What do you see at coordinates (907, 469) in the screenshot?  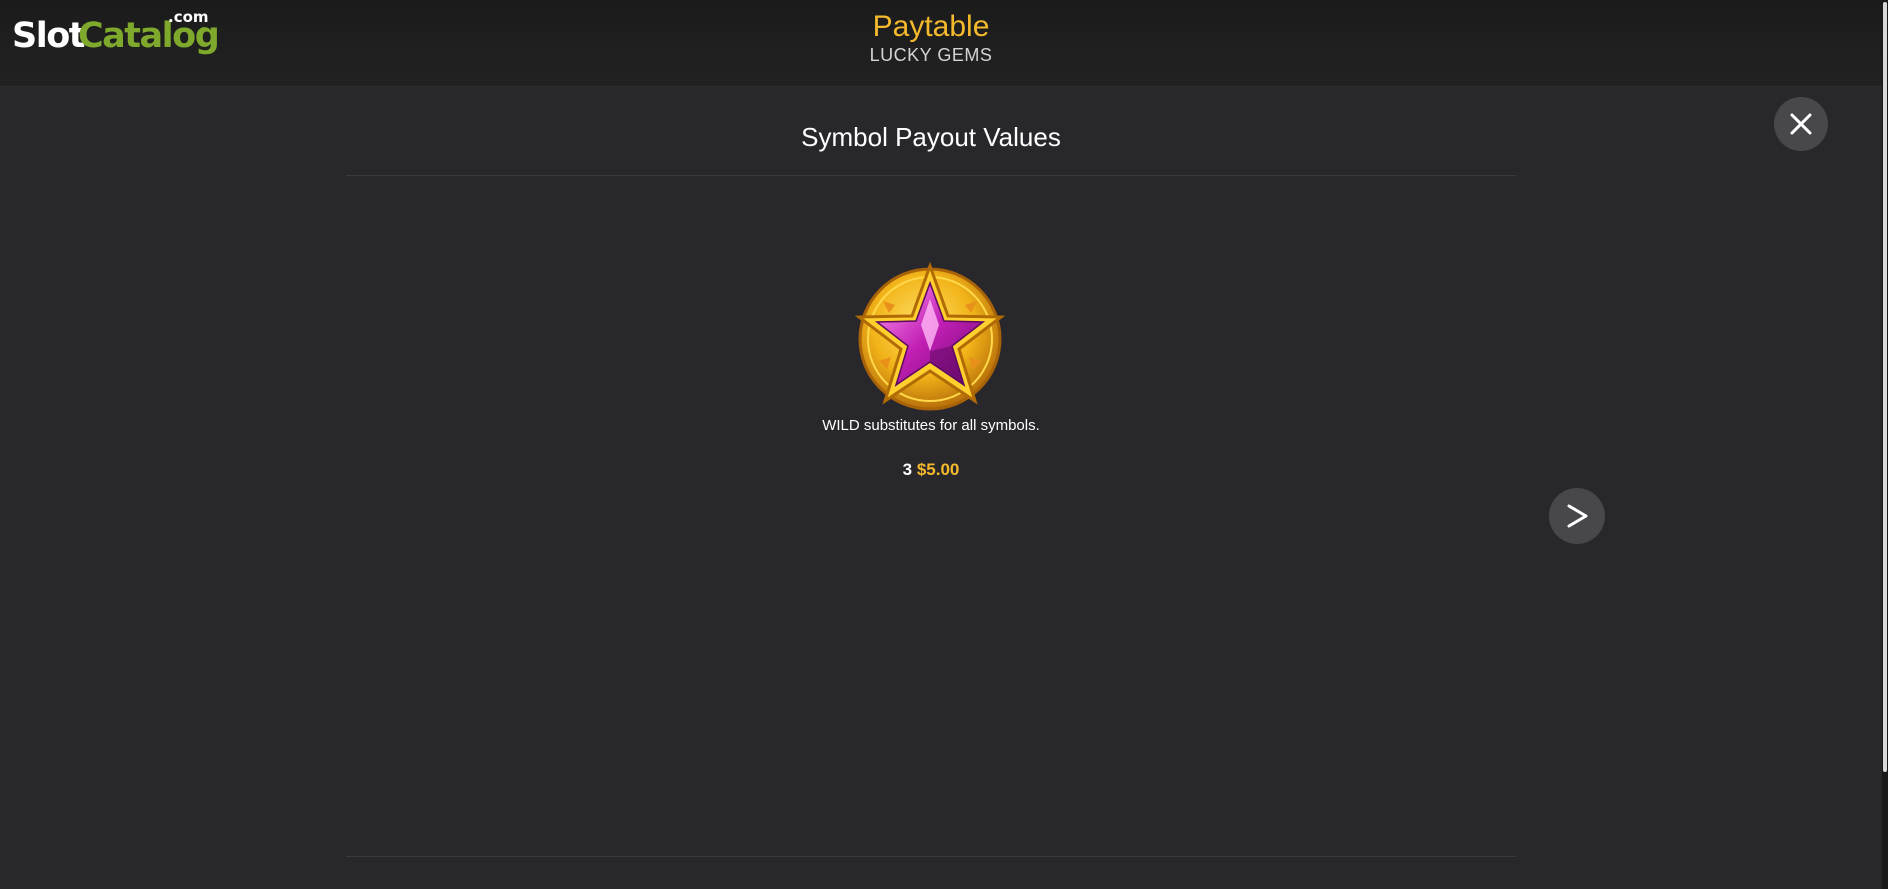 I see `payout-count: 3` at bounding box center [907, 469].